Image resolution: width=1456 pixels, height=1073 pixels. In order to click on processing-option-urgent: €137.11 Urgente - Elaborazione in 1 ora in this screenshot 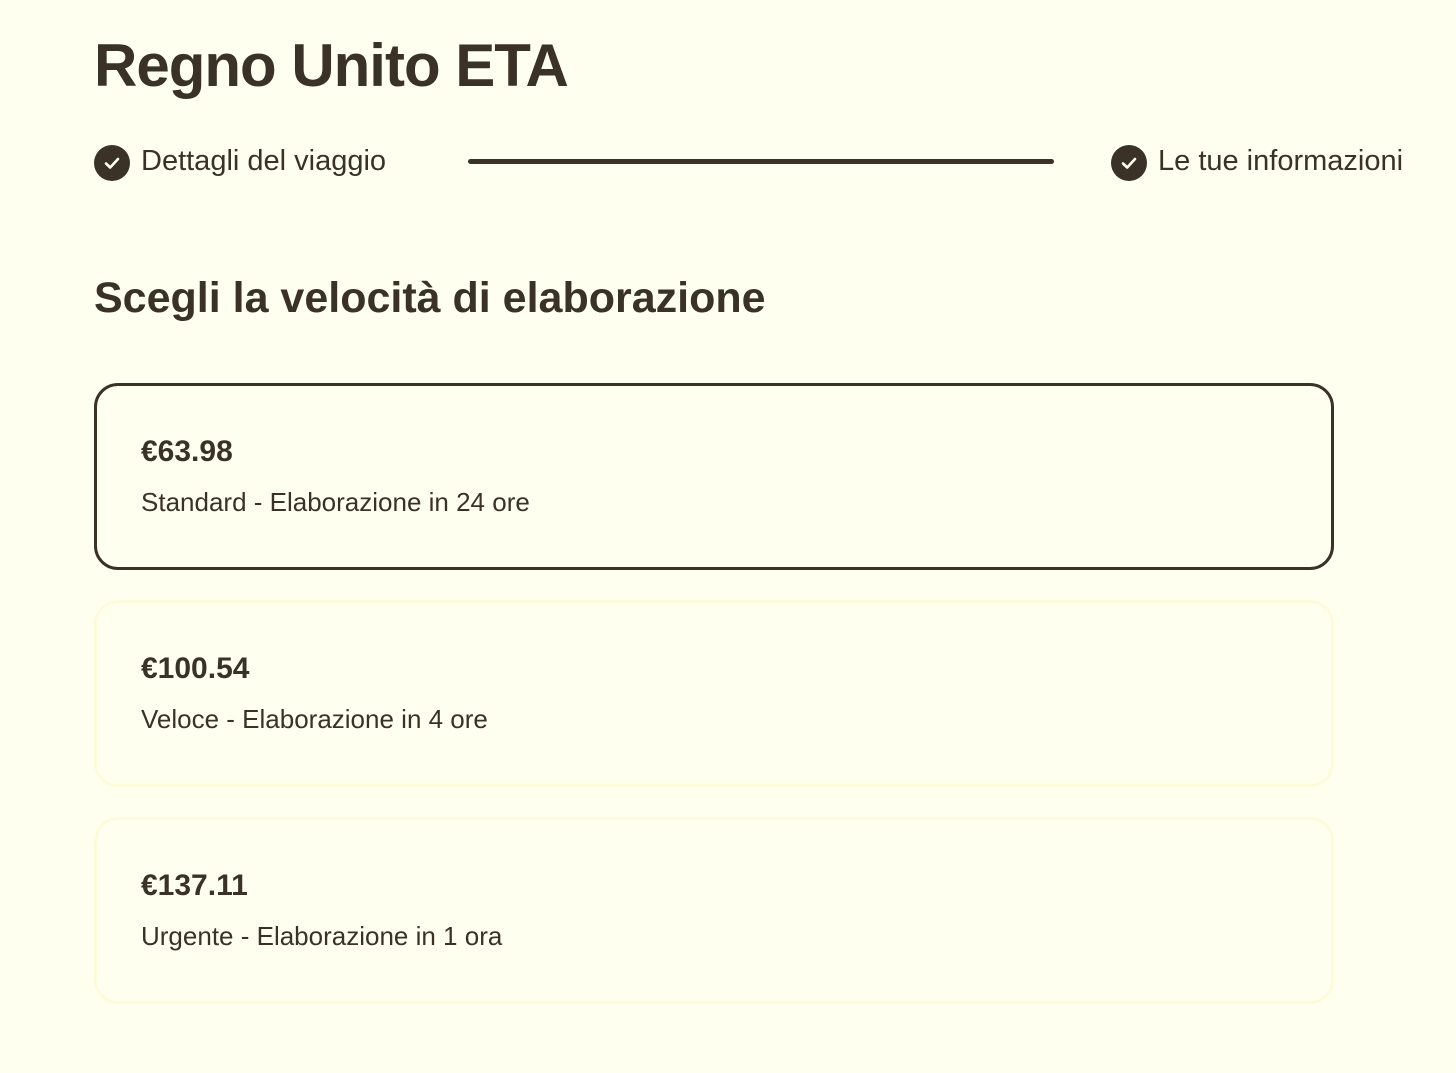, I will do `click(714, 910)`.